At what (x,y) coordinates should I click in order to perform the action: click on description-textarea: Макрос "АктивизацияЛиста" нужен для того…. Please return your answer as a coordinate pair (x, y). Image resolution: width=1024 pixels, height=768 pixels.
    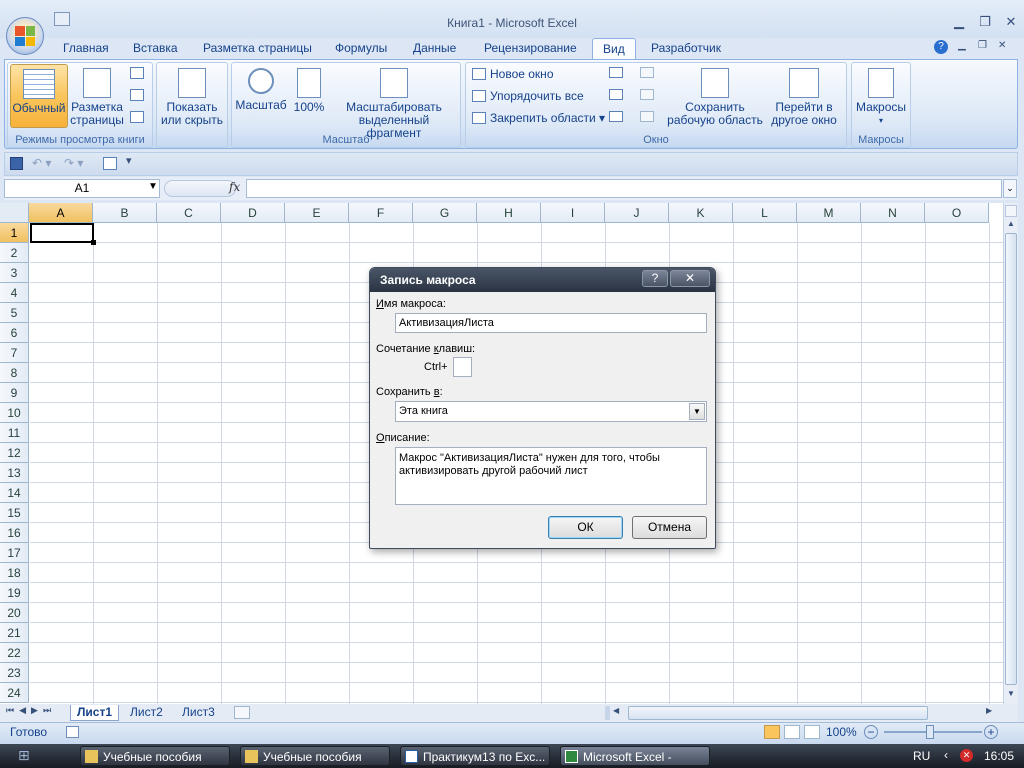
    Looking at the image, I should click on (551, 476).